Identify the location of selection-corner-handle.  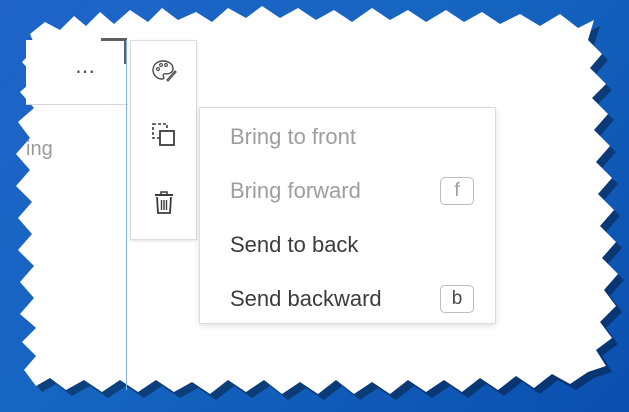
(114, 51).